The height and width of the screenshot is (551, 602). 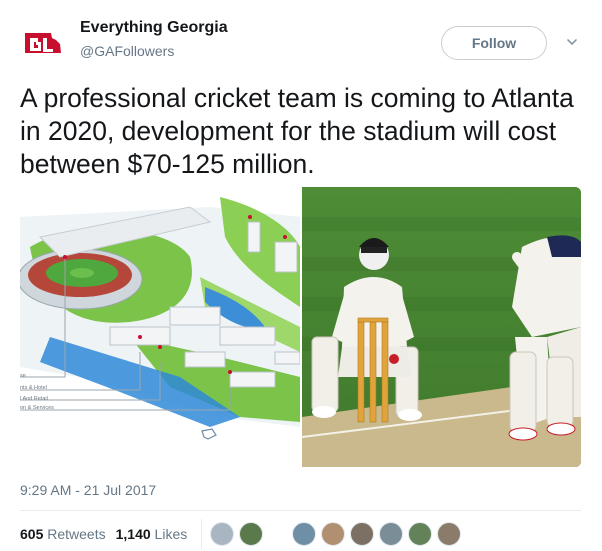 What do you see at coordinates (127, 51) in the screenshot?
I see `user-handle: @GAFollowers` at bounding box center [127, 51].